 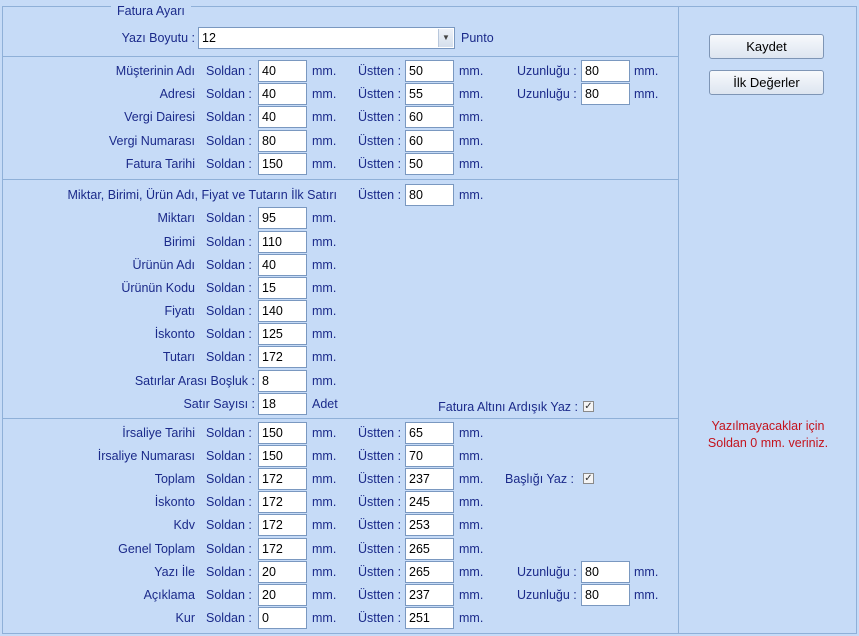 I want to click on row-label: Vergi Dairesi, so click(x=159, y=117).